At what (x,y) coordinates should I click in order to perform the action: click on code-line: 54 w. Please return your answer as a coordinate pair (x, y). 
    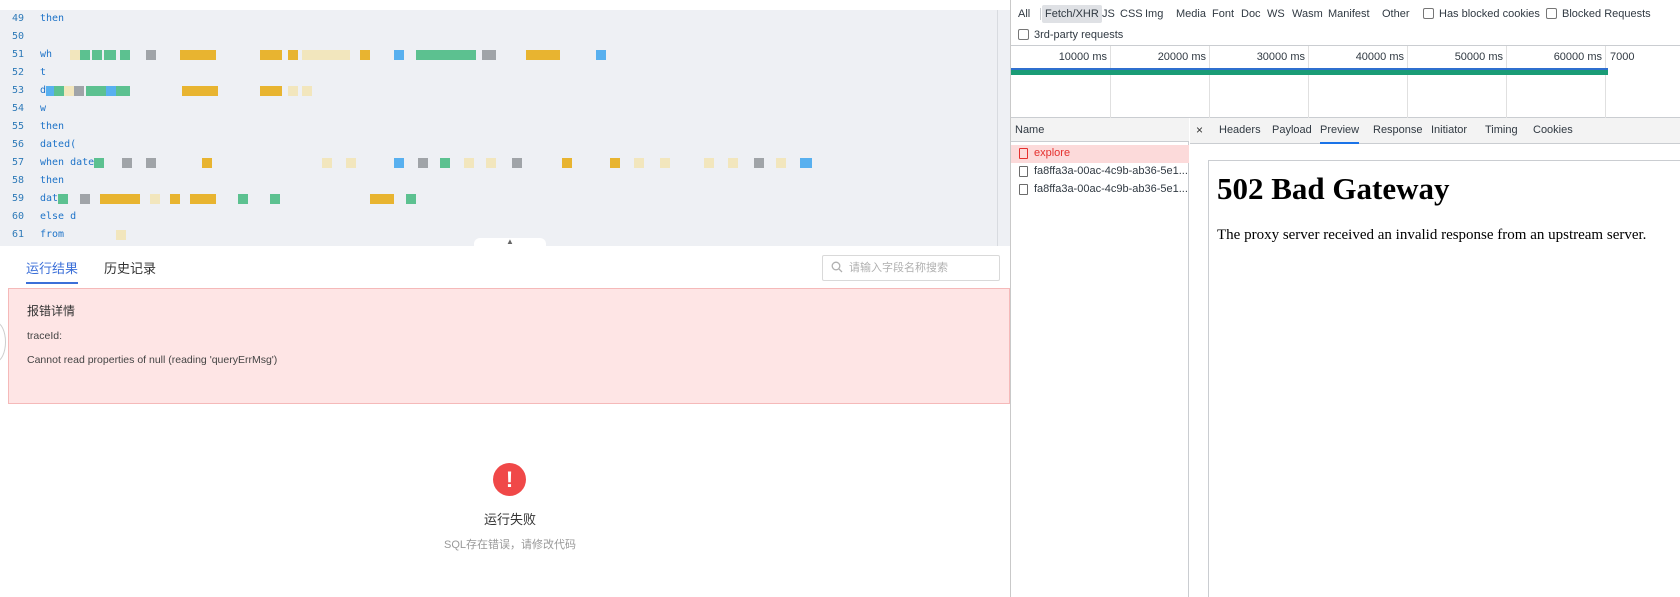
    Looking at the image, I should click on (500, 109).